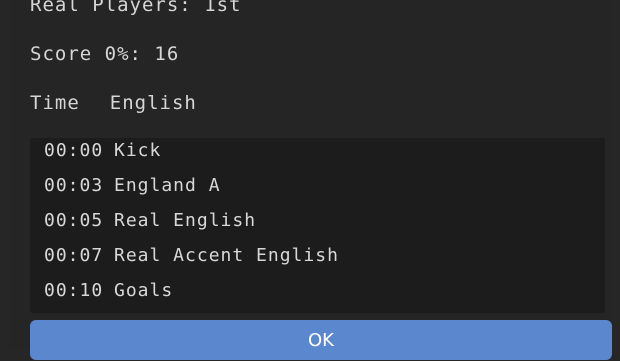 The image size is (620, 361). I want to click on log-text: England A, so click(167, 185).